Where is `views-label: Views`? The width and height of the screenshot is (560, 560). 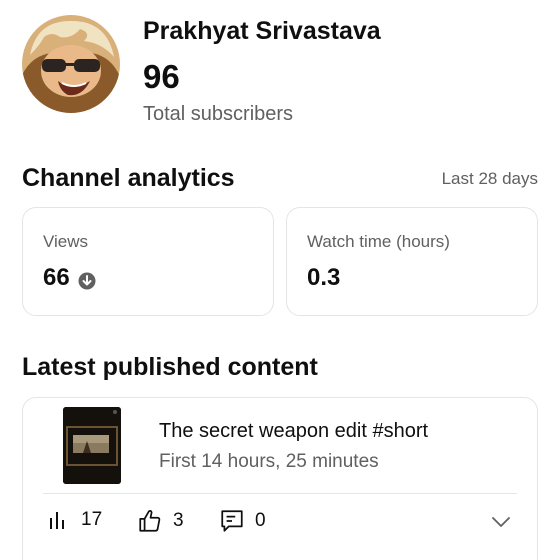
views-label: Views is located at coordinates (66, 241).